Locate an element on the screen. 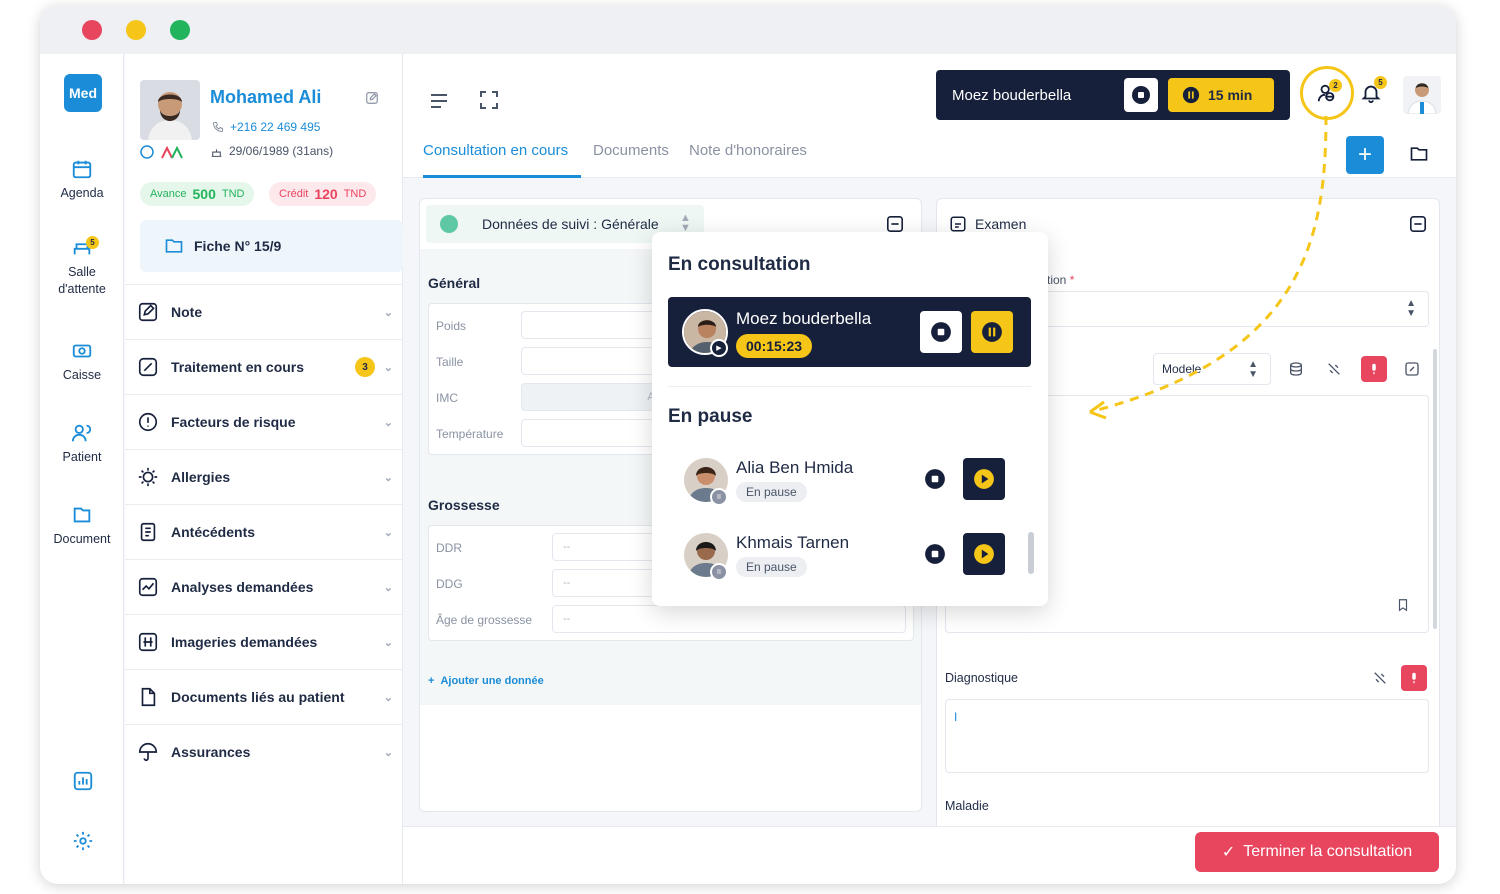 This screenshot has height=894, width=1500. rail-item-patient: Patient is located at coordinates (82, 443).